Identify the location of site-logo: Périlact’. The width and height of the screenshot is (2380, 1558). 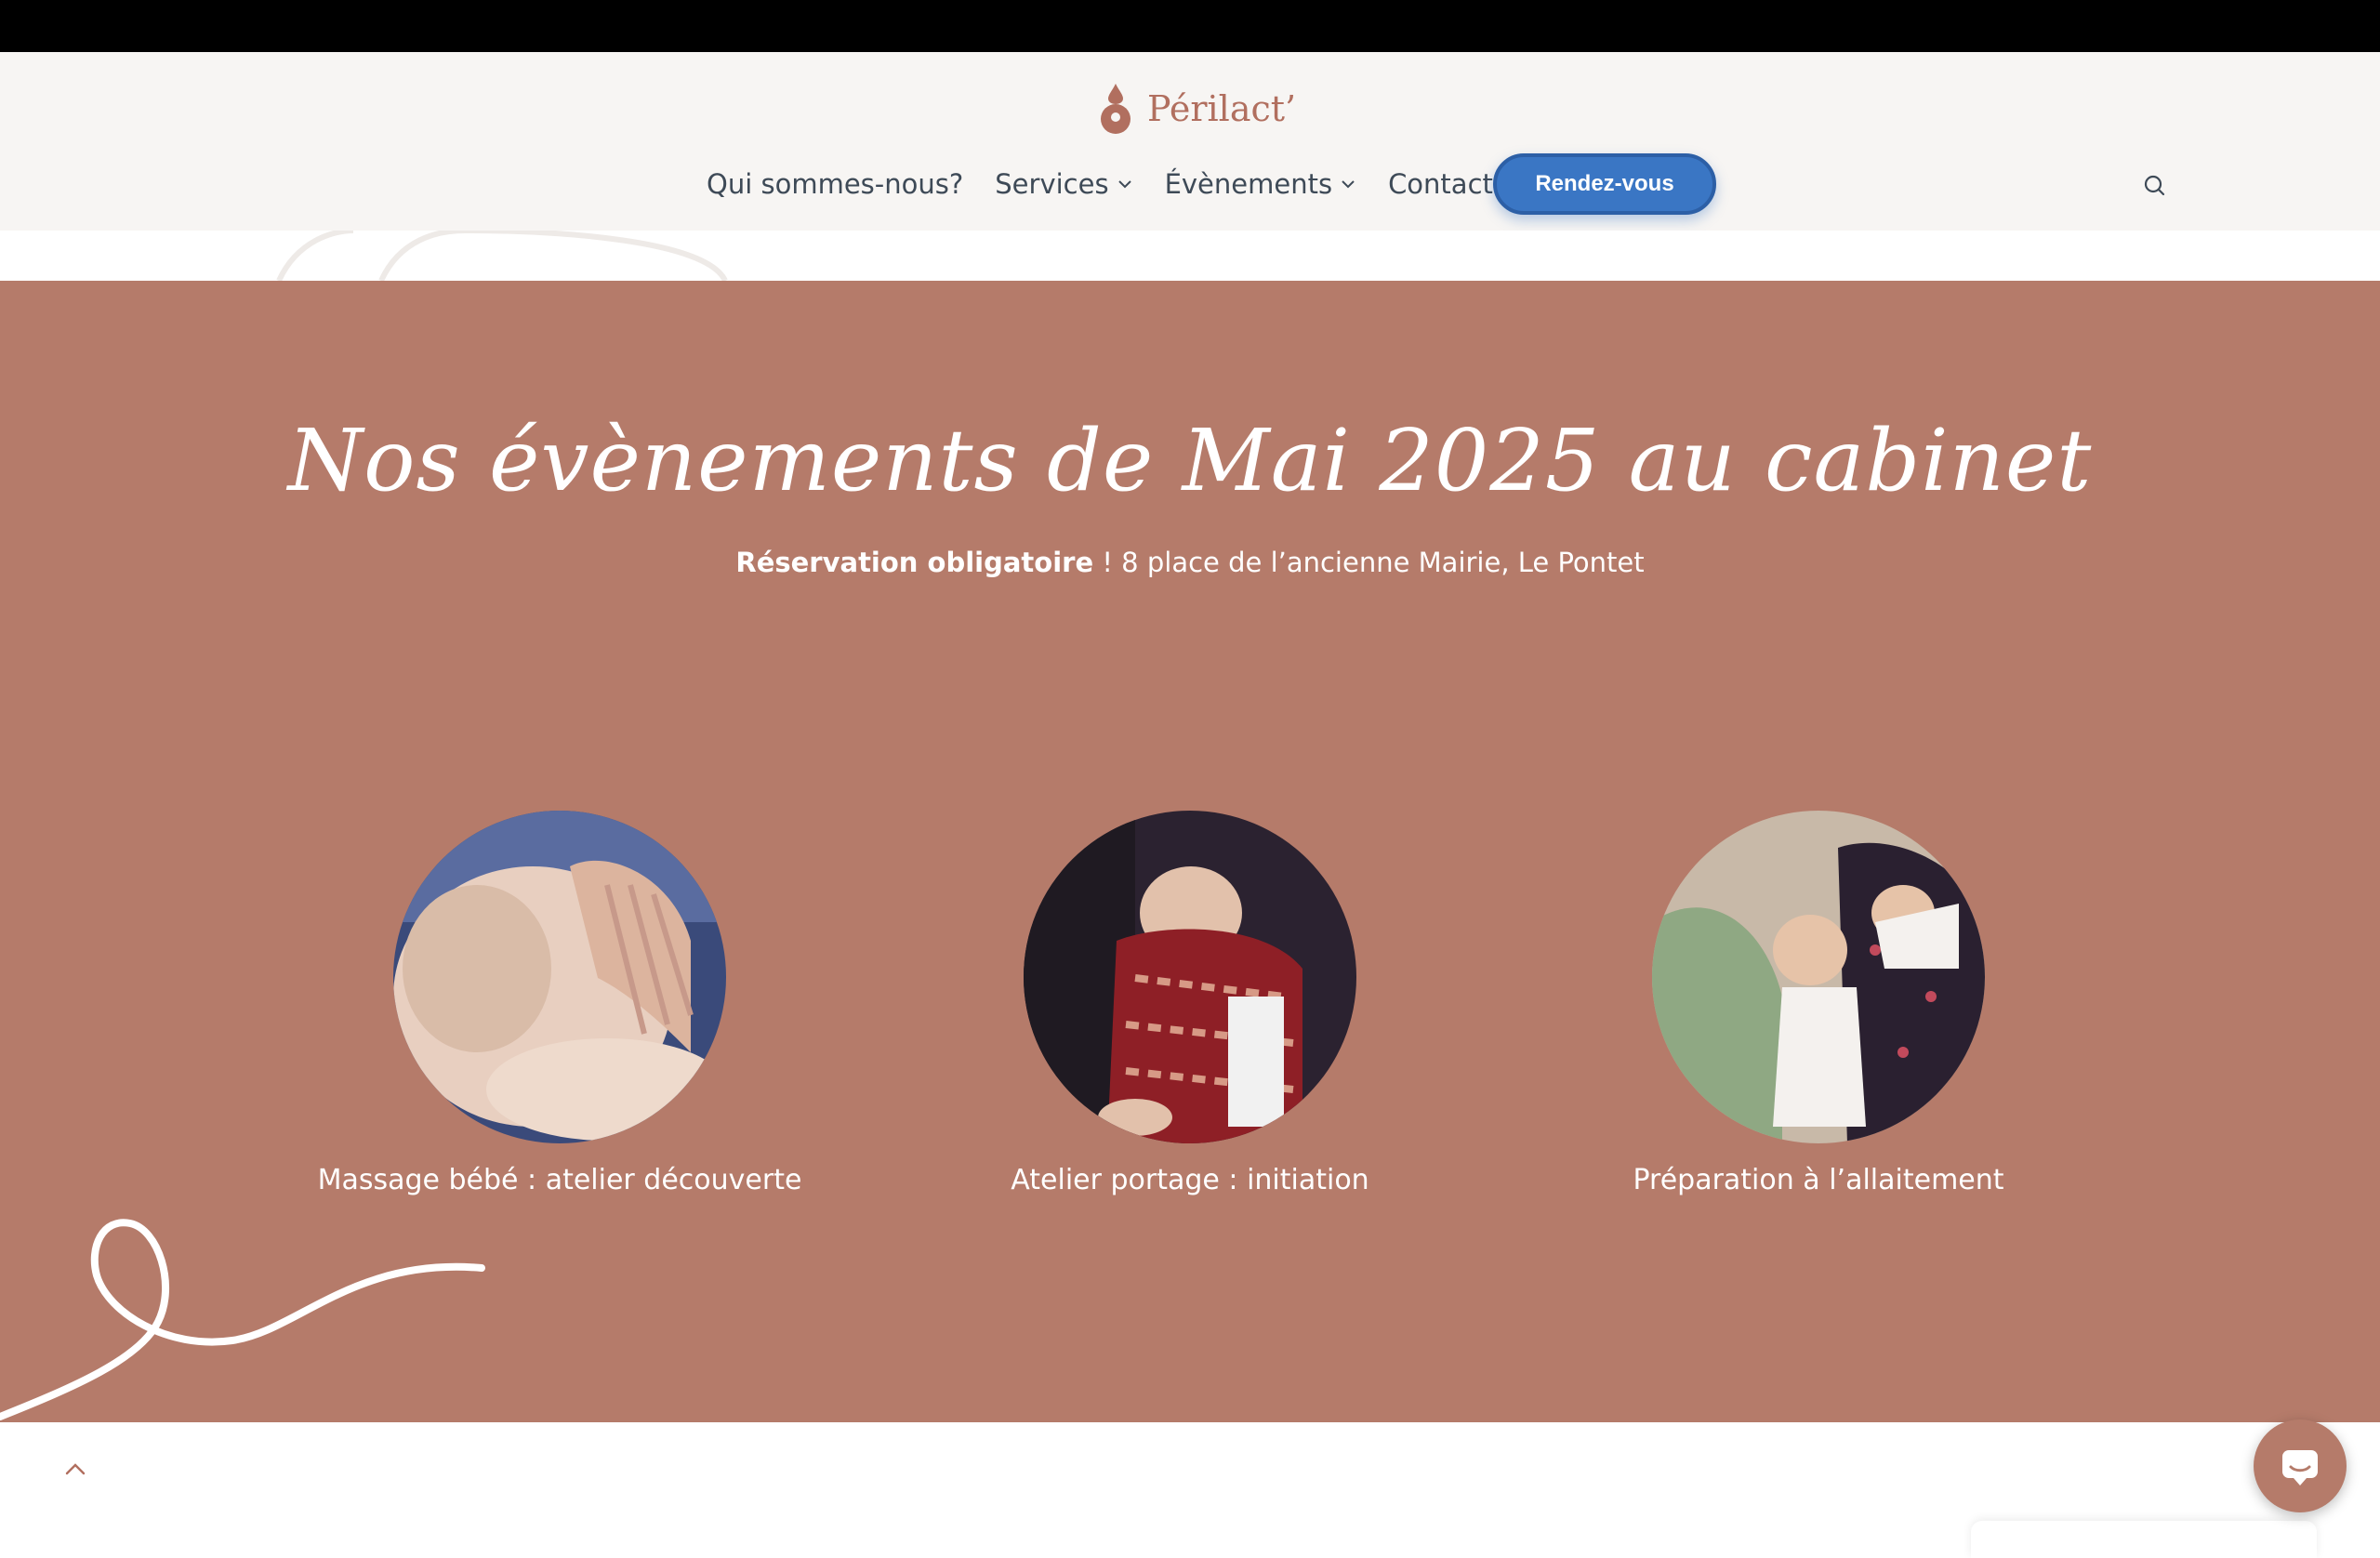
(1194, 109).